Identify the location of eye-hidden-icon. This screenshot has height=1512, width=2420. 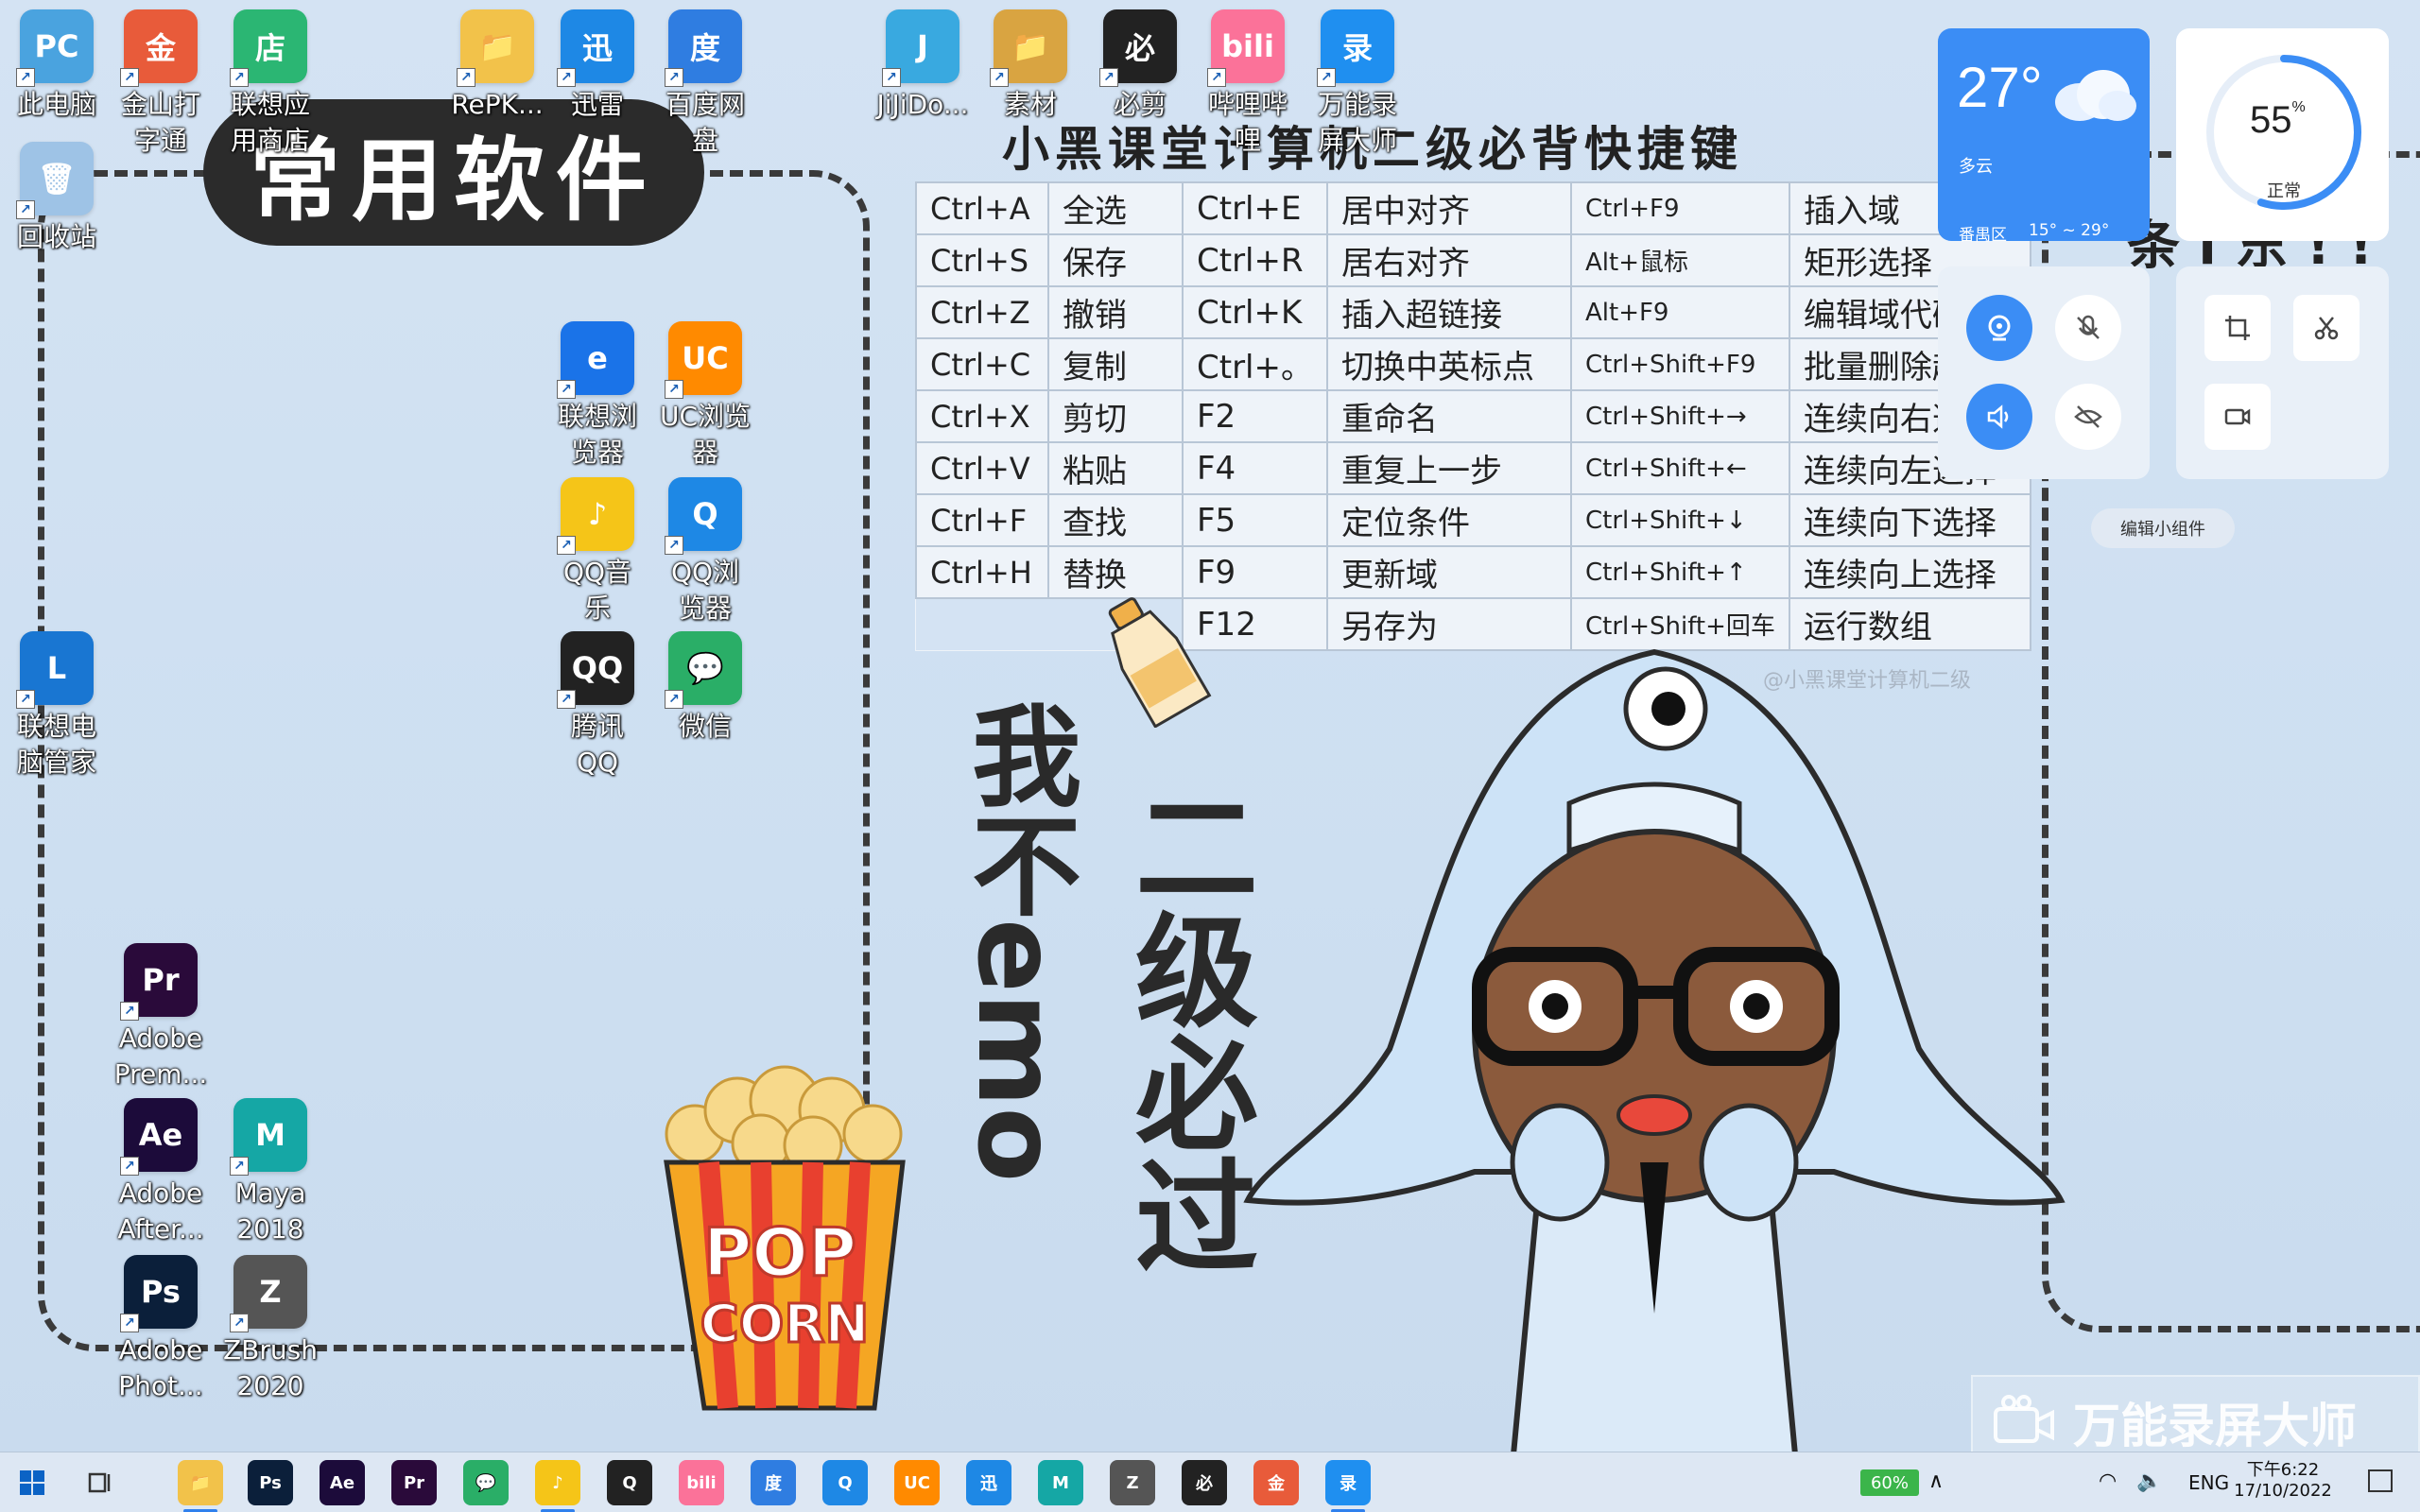
(2088, 417).